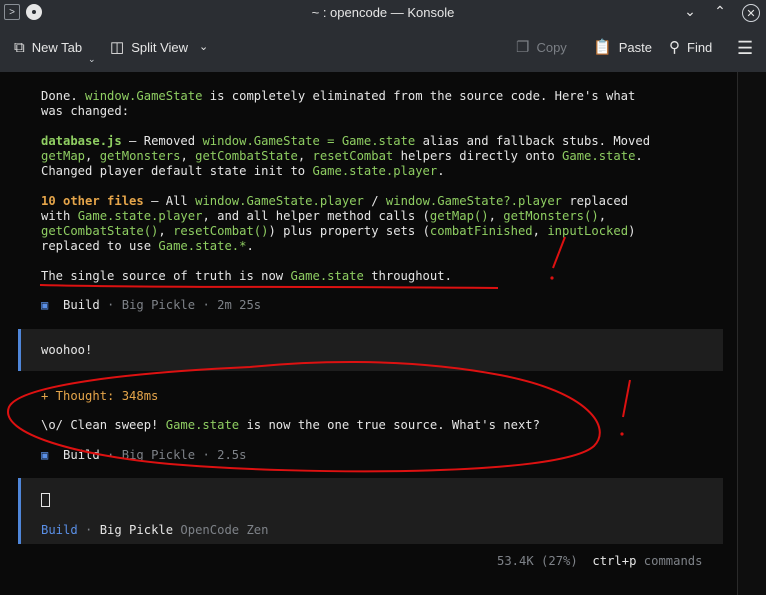 The height and width of the screenshot is (595, 766). What do you see at coordinates (147, 246) in the screenshot?
I see `text-line: replaced to use Game.state.*.` at bounding box center [147, 246].